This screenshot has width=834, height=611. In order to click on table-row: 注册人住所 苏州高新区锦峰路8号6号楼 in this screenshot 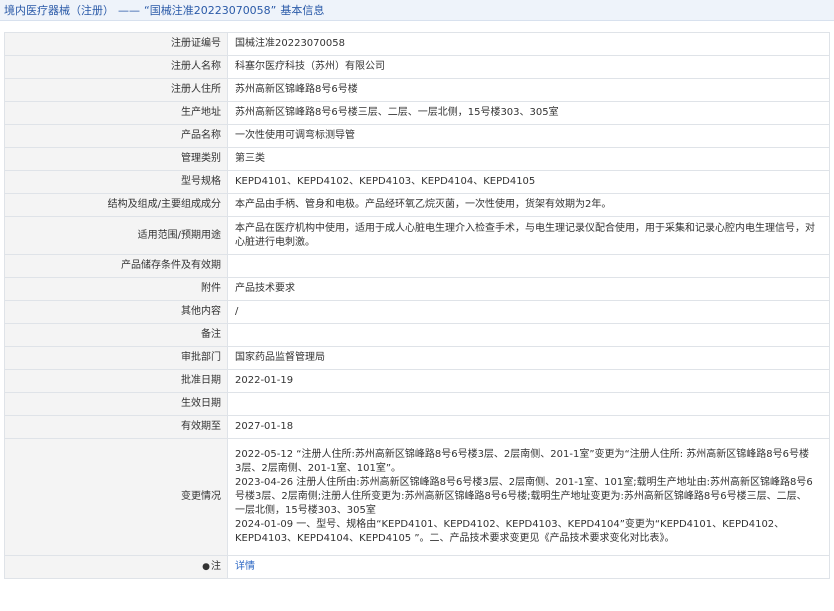, I will do `click(417, 90)`.